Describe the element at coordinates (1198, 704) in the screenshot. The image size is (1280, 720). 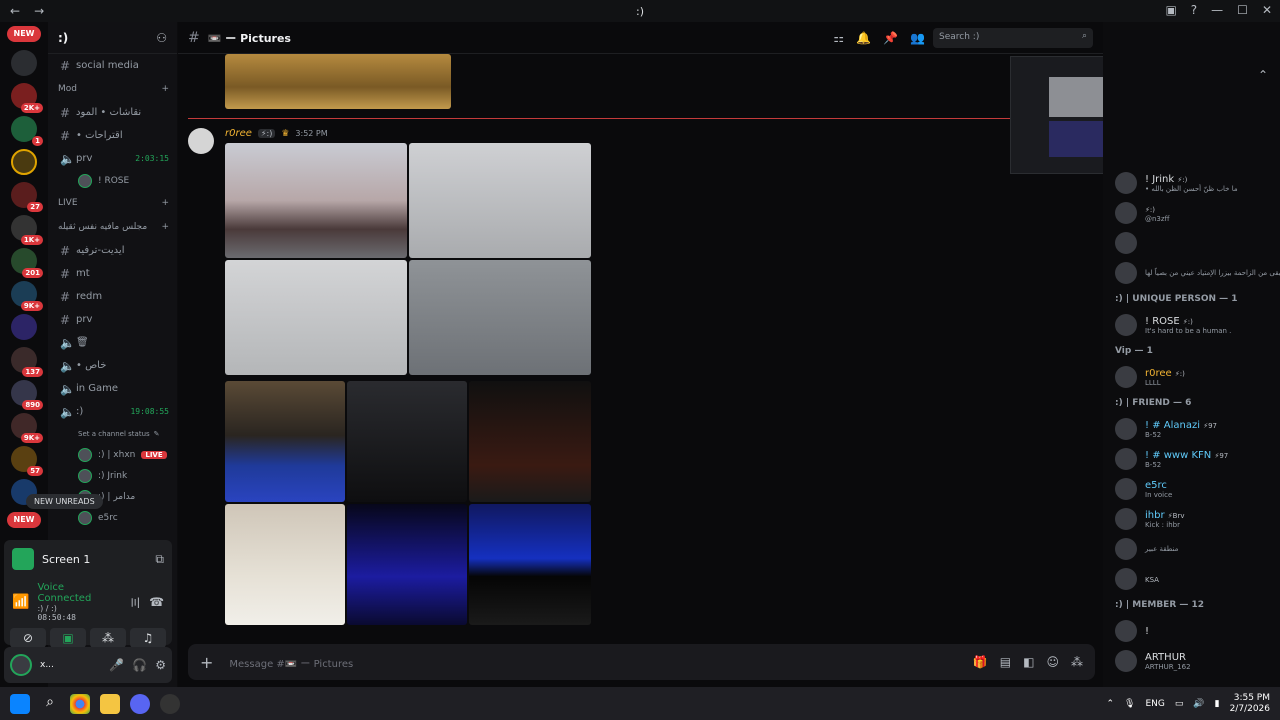
I see `volume-icon: 🔊` at that location.